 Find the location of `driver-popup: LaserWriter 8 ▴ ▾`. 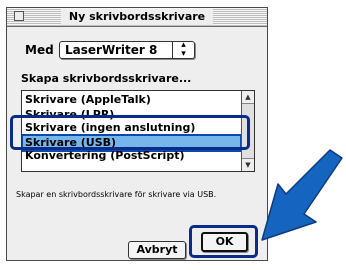

driver-popup: LaserWriter 8 ▴ ▾ is located at coordinates (127, 50).